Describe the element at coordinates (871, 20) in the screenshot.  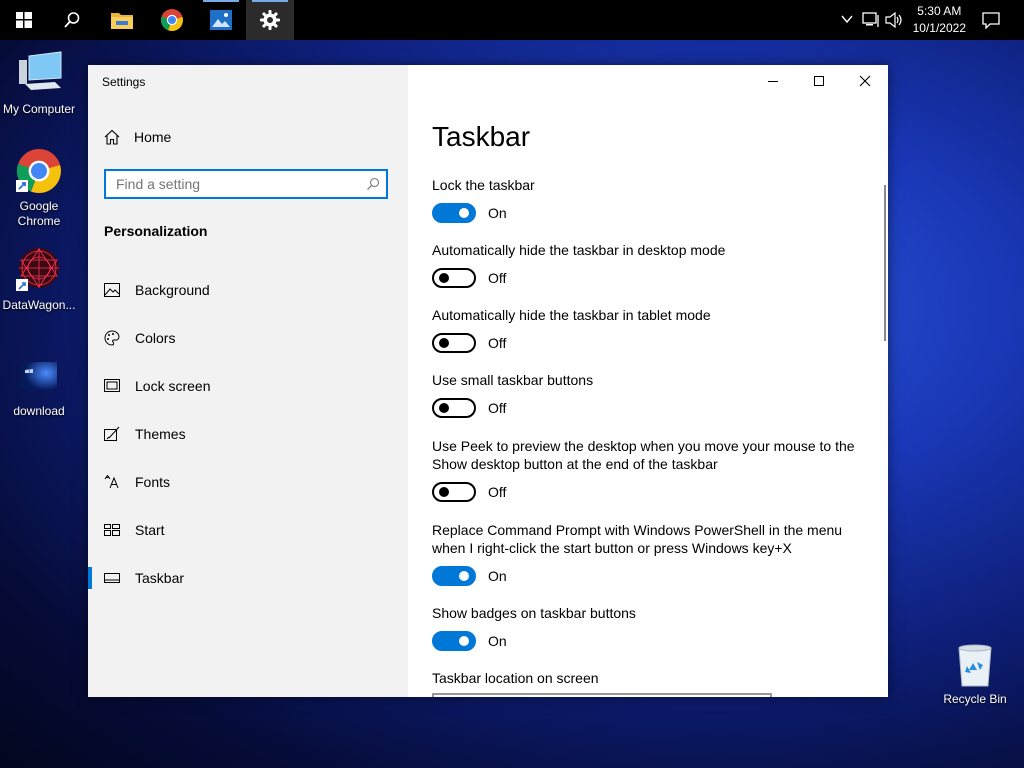
I see `network-icon` at that location.